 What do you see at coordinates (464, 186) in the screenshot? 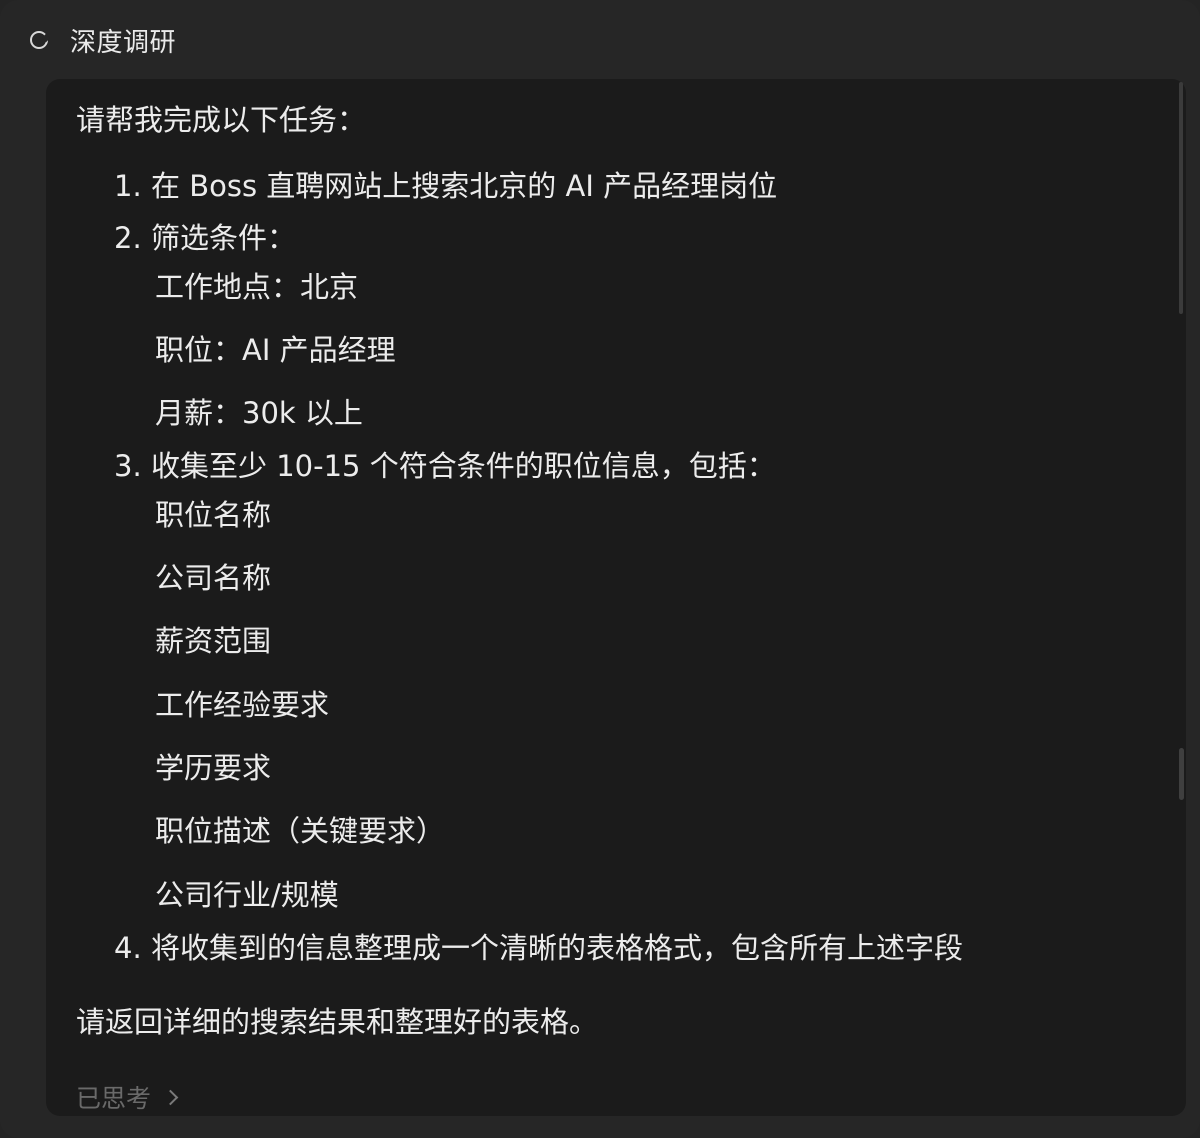
I see `list-item-text: 在 Boss 直聘网站上搜索北京的 AI 产品经理岗位` at bounding box center [464, 186].